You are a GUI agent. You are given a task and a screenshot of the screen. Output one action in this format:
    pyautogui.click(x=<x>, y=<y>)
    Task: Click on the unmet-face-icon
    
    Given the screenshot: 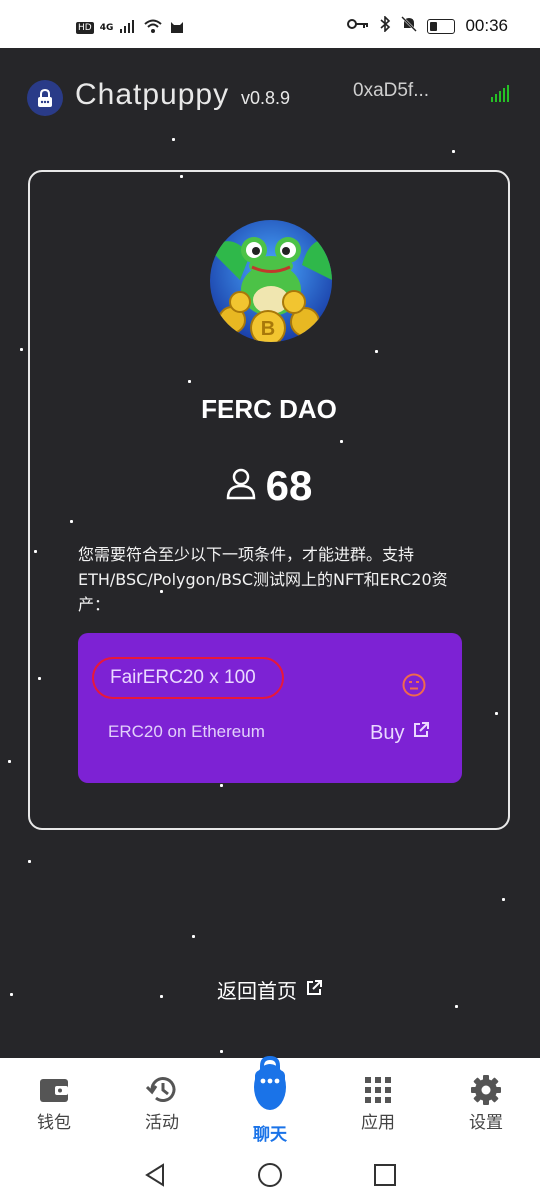 What is the action you would take?
    pyautogui.click(x=414, y=685)
    